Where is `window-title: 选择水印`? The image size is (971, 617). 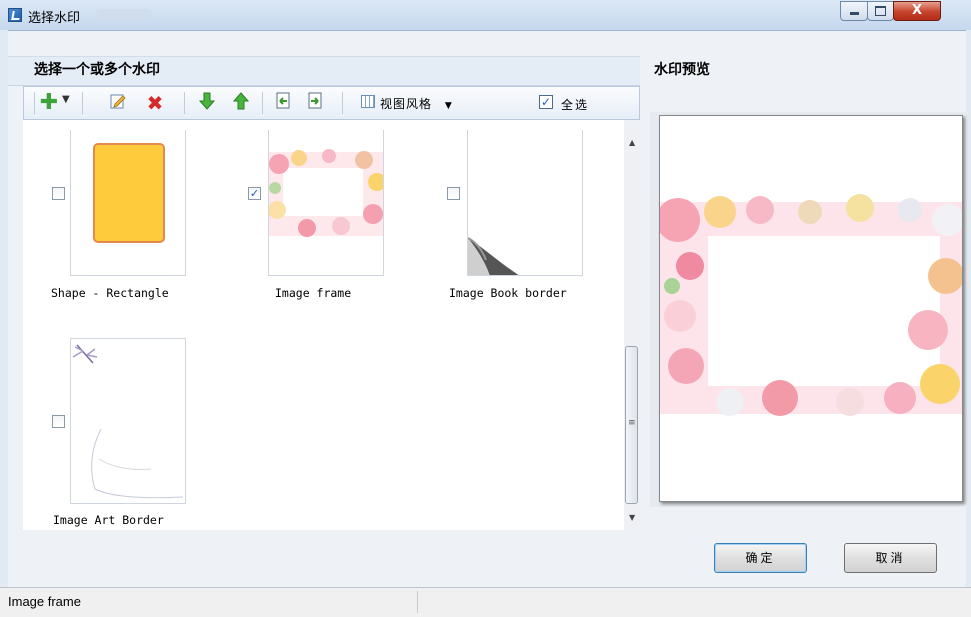 window-title: 选择水印 is located at coordinates (54, 18).